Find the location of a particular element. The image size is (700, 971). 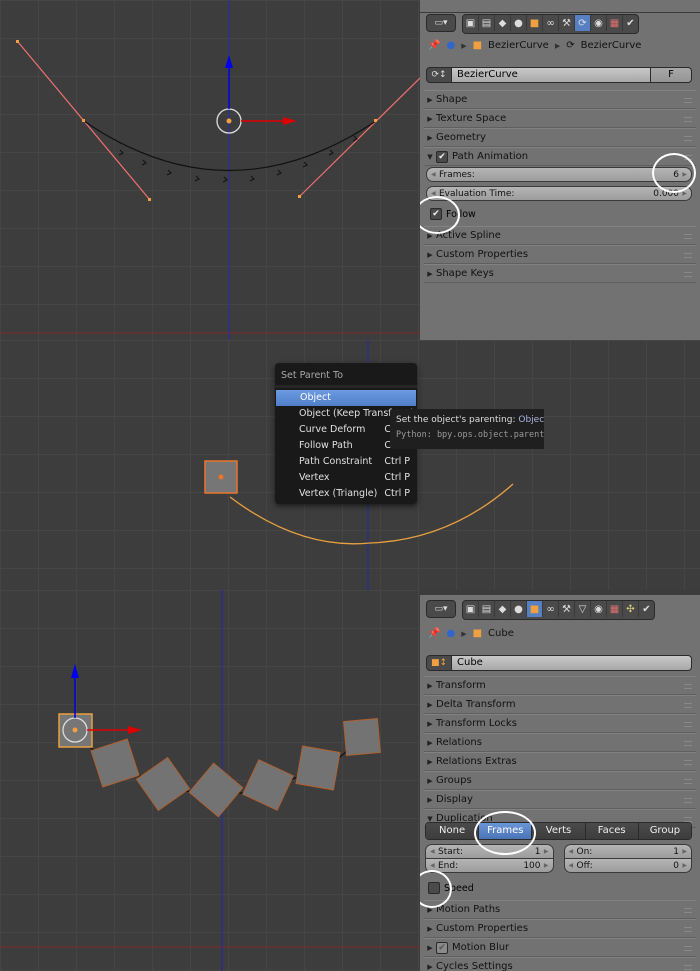

path-animation-checkbox: ✔ is located at coordinates (442, 156).